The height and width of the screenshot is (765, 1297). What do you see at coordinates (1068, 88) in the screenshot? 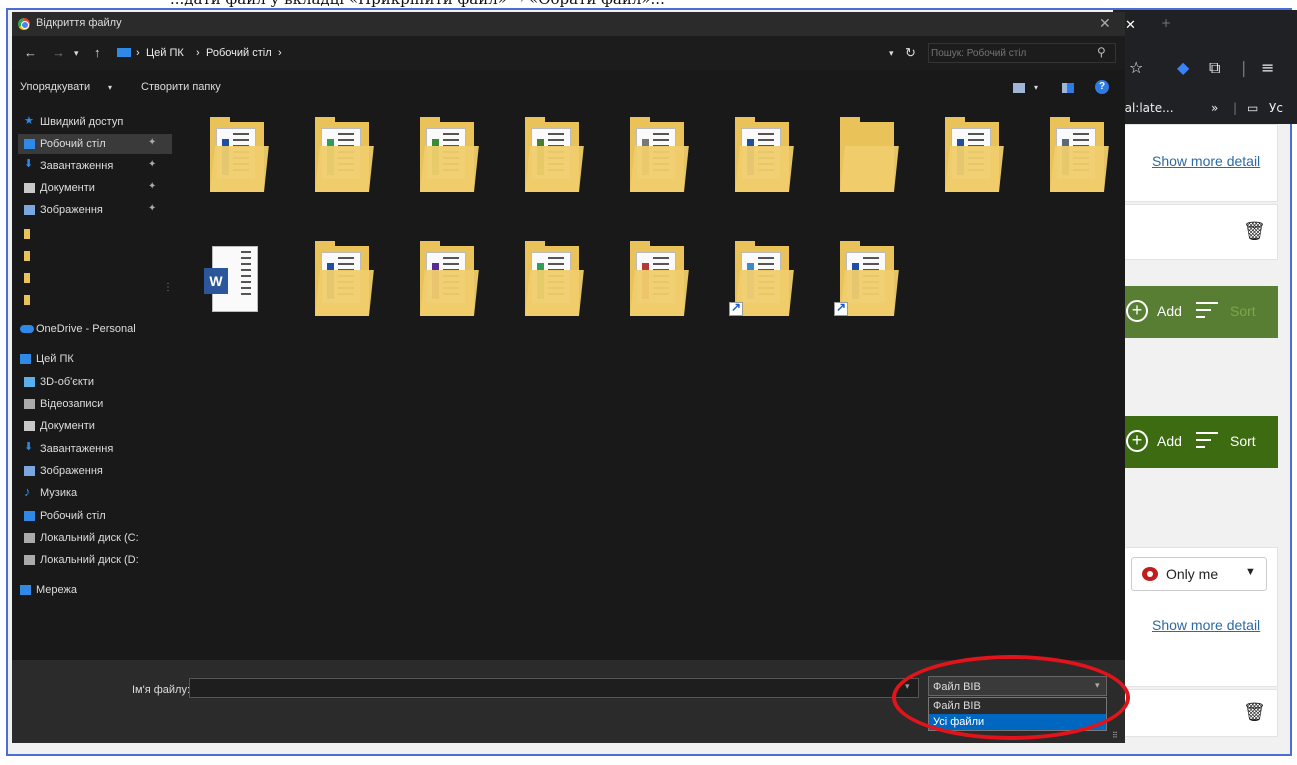
I see `preview-pane-icon` at bounding box center [1068, 88].